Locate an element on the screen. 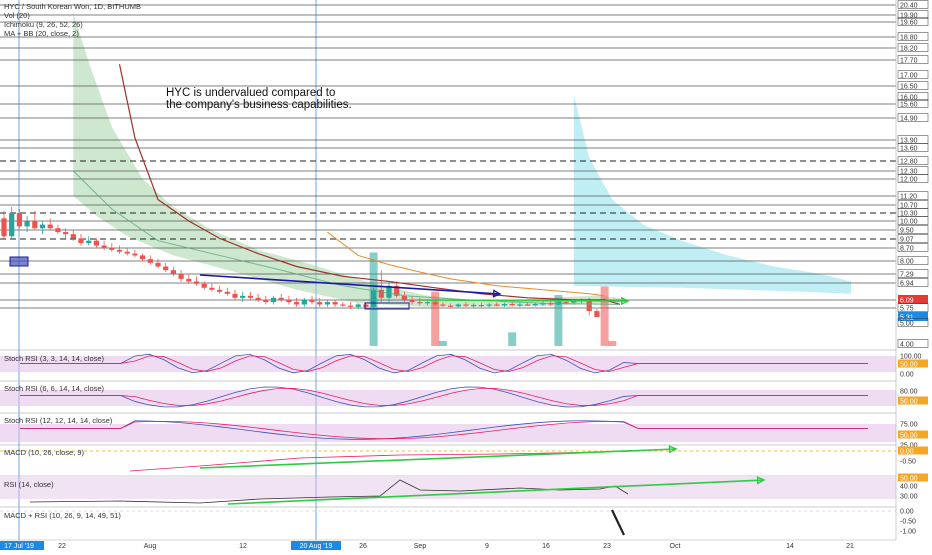 This screenshot has height=555, width=932. price-axis-tick-label: 9.50 is located at coordinates (907, 231).